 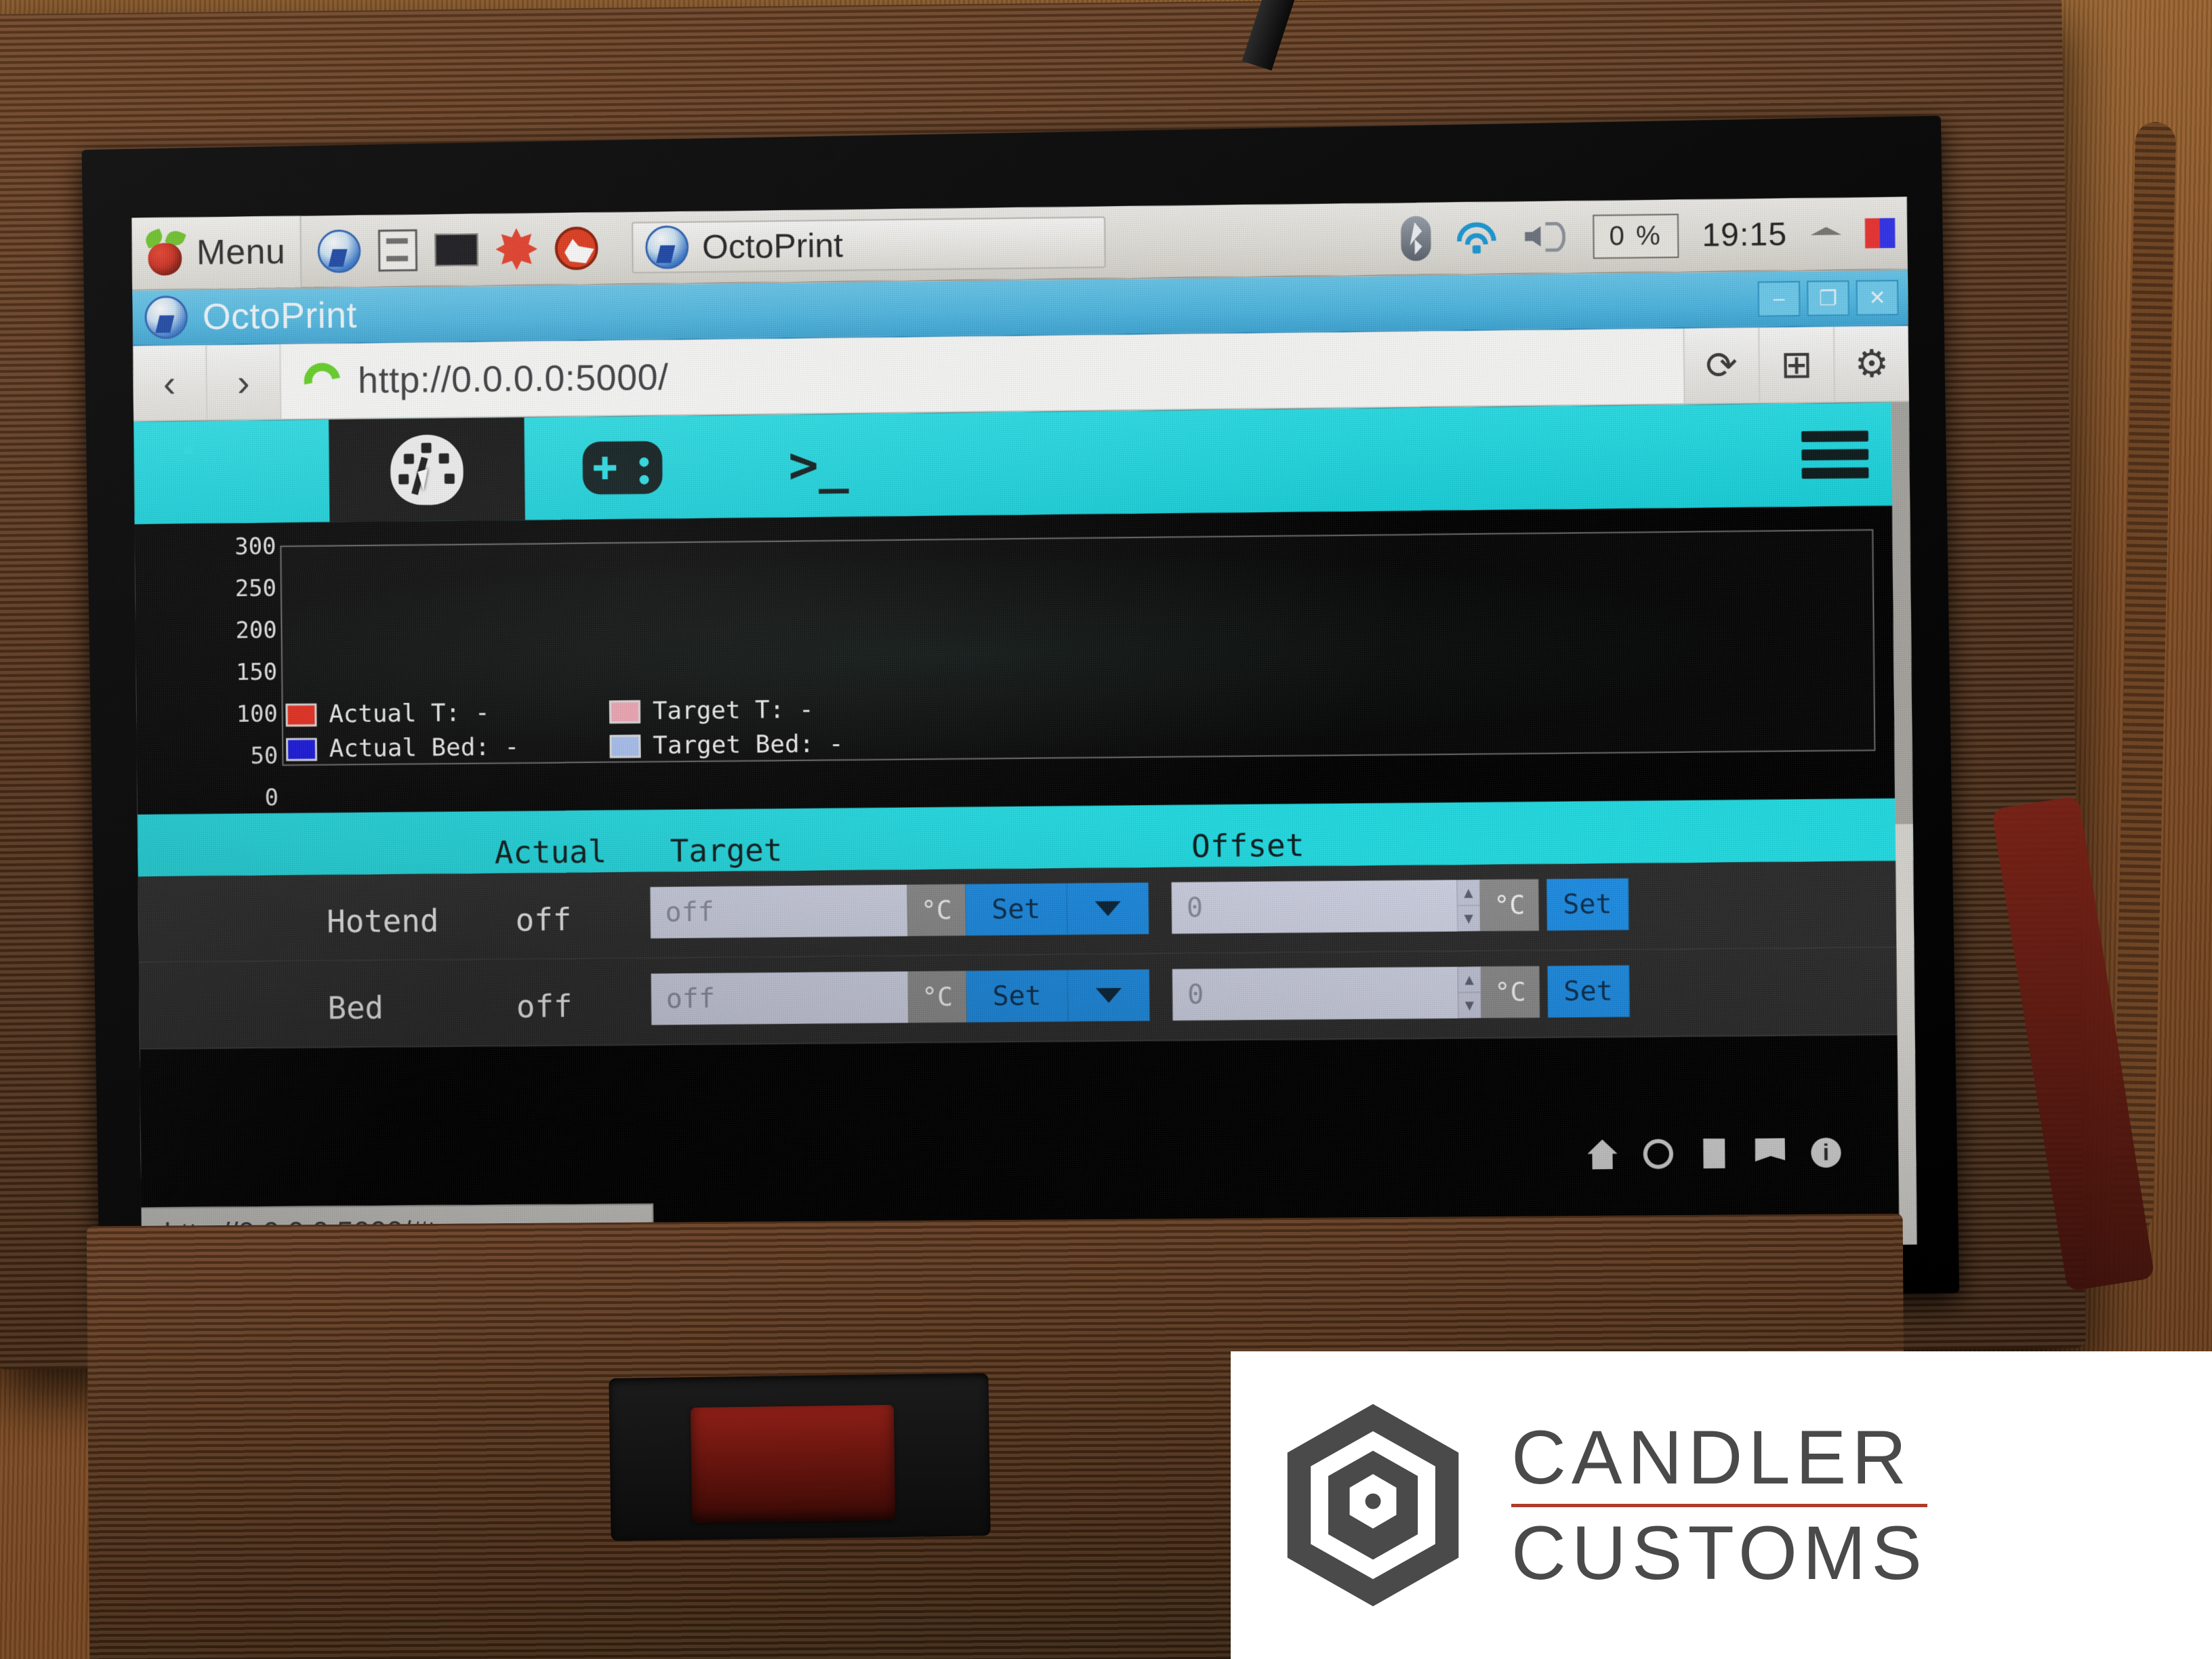 What do you see at coordinates (936, 910) in the screenshot?
I see `hotend-target-unit: °C` at bounding box center [936, 910].